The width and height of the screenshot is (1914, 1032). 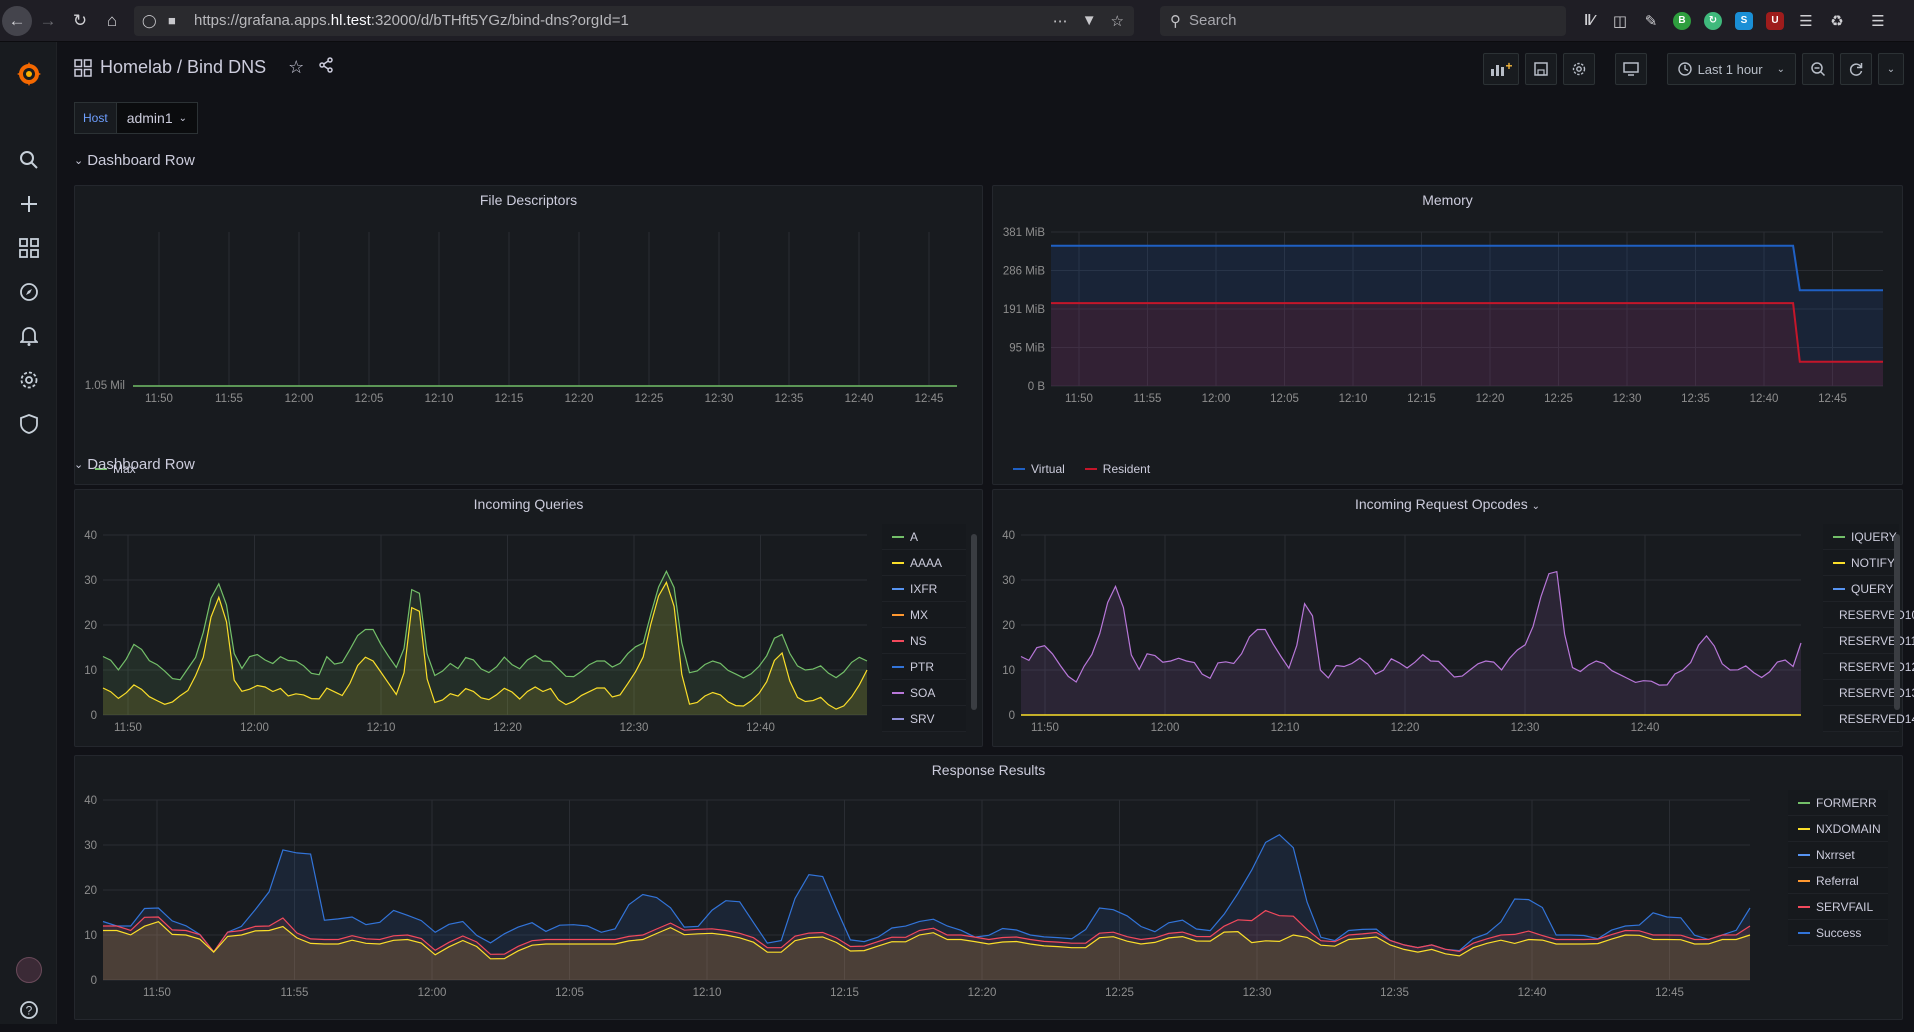 I want to click on explore-compass-icon, so click(x=28, y=292).